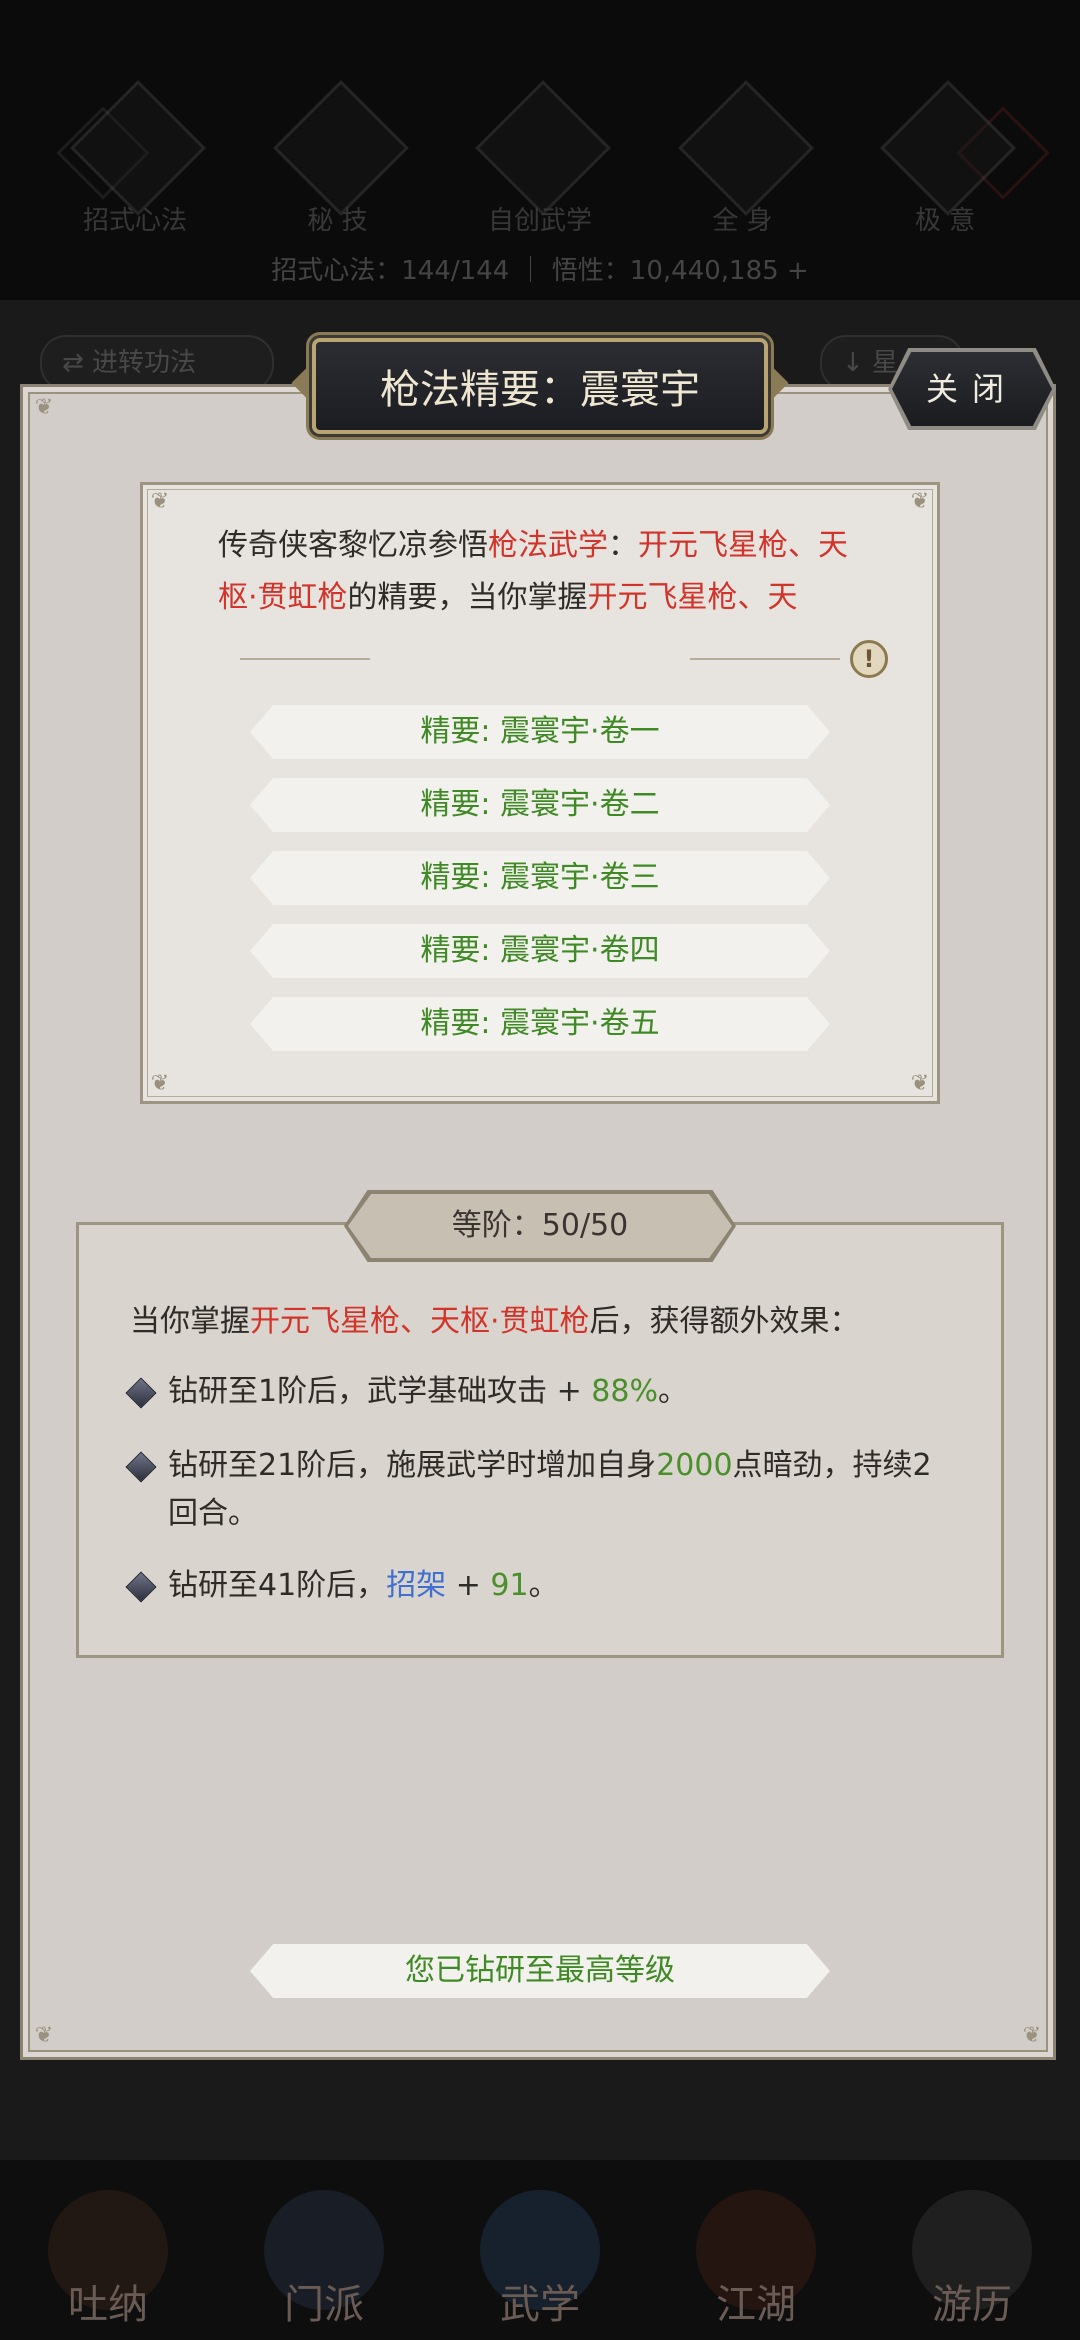  I want to click on effect-item-1: 钻研至1阶后，武学基础攻击 + 88%。, so click(563, 1392).